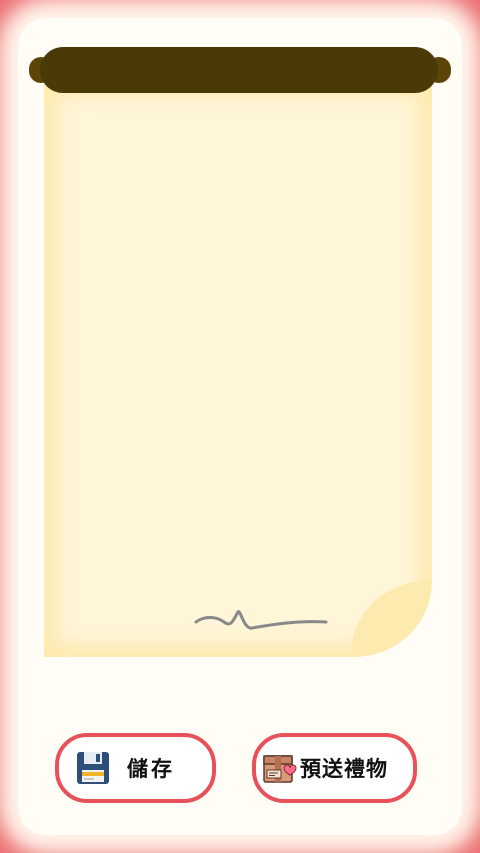  Describe the element at coordinates (93, 768) in the screenshot. I see `floppy-disk-icon` at that location.